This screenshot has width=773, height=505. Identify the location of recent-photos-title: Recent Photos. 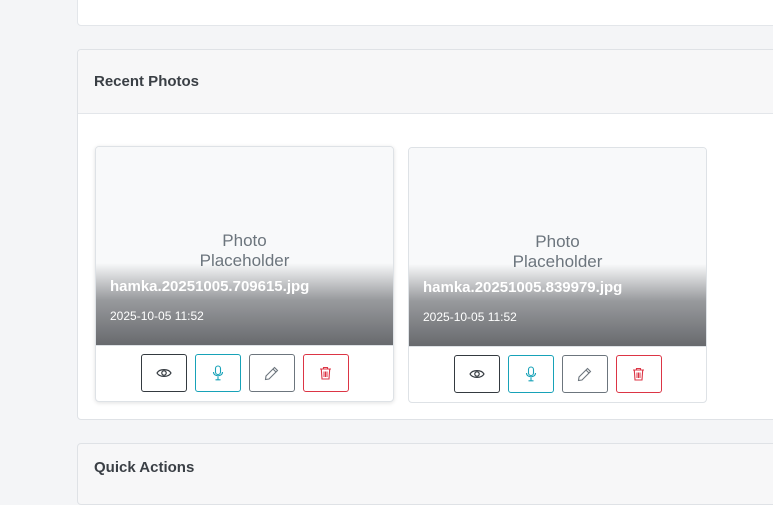
(147, 81).